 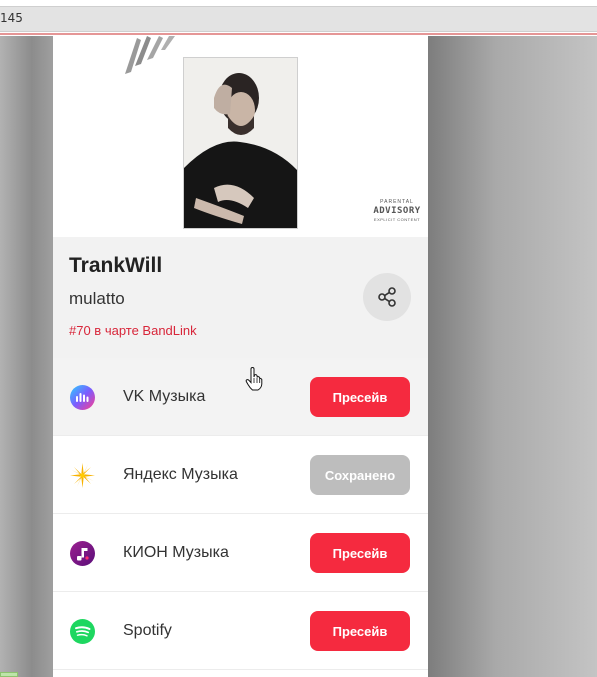 I want to click on service-name: Spotify, so click(x=147, y=630).